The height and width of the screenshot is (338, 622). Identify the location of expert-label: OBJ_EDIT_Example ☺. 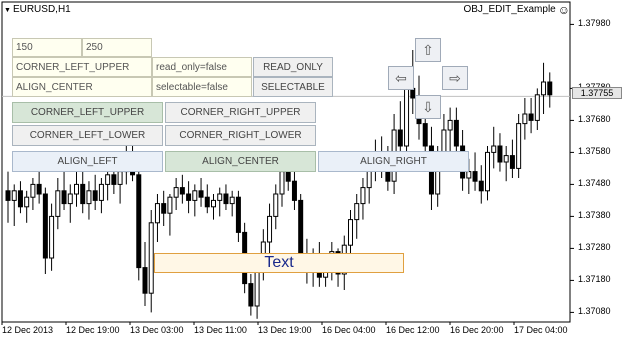
(516, 10).